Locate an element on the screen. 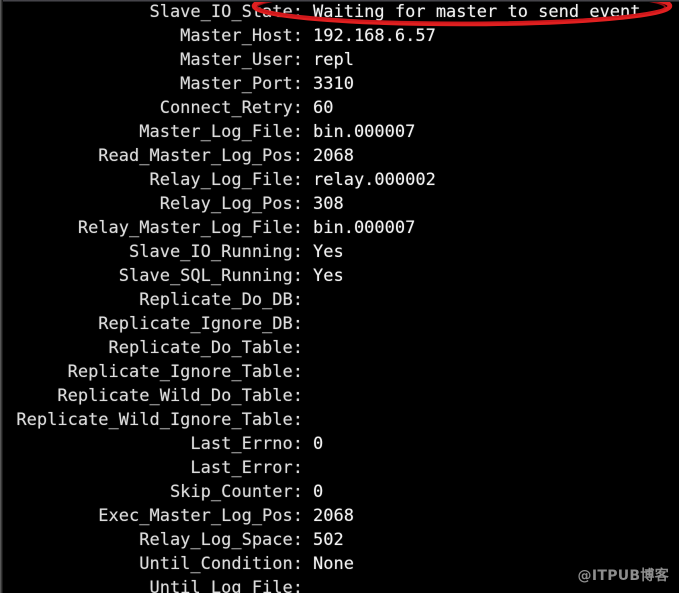 The image size is (679, 593). window-left-edge is located at coordinates (1, 296).